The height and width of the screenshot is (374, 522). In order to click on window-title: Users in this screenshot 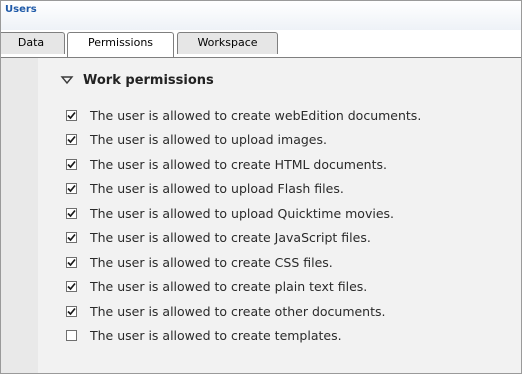, I will do `click(21, 9)`.